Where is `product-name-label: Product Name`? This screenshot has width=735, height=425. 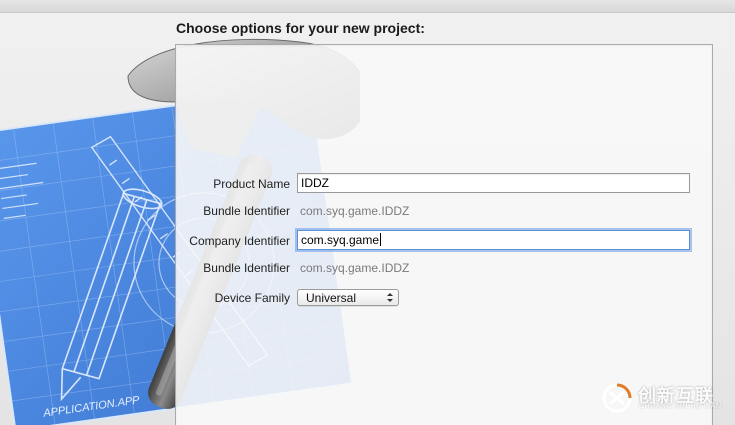 product-name-label: Product Name is located at coordinates (251, 184).